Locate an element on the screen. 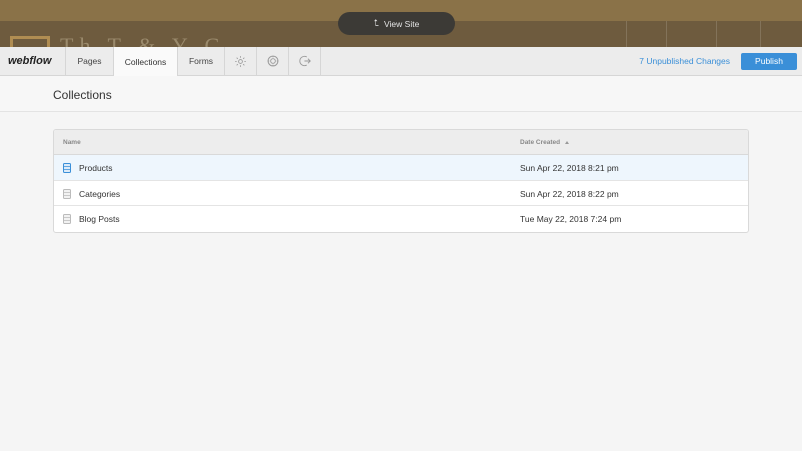 This screenshot has height=451, width=802. view-site-label: View Site is located at coordinates (402, 23).